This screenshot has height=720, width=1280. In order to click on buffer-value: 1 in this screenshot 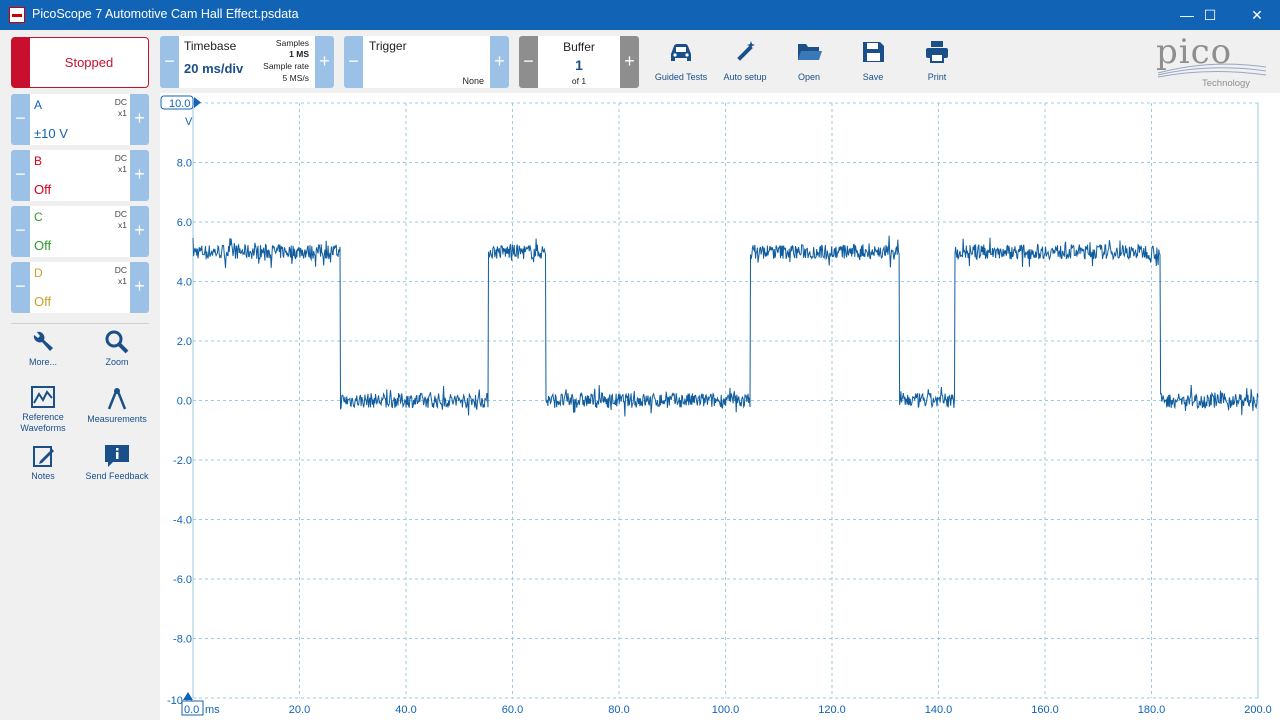, I will do `click(579, 65)`.